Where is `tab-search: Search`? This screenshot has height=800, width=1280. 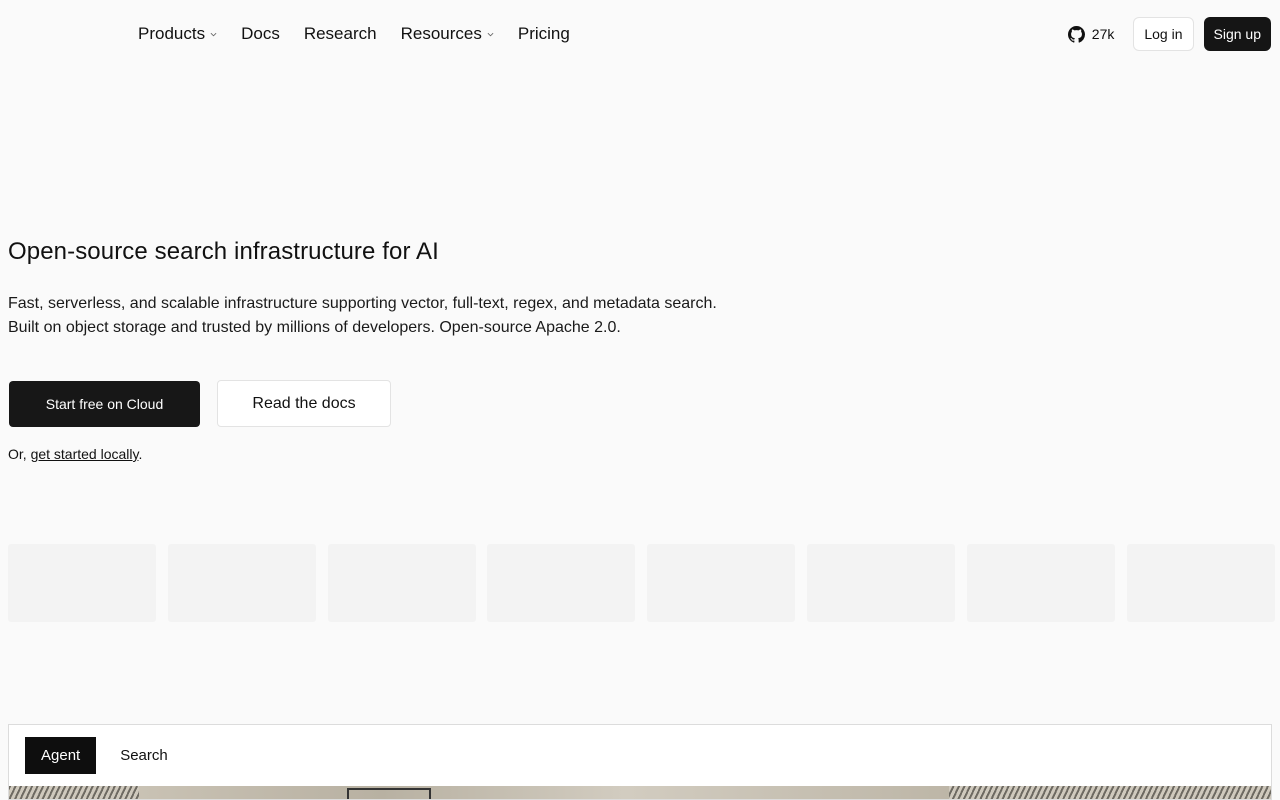
tab-search: Search is located at coordinates (144, 755).